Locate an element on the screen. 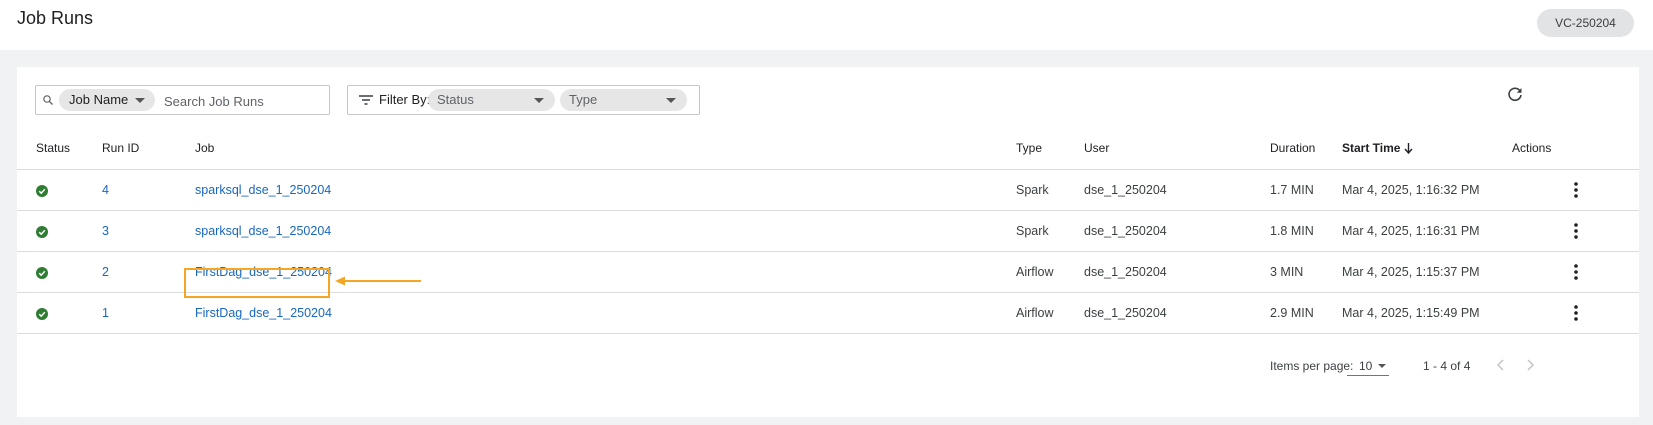 The width and height of the screenshot is (1653, 425). run-id-cell: 2 is located at coordinates (148, 272).